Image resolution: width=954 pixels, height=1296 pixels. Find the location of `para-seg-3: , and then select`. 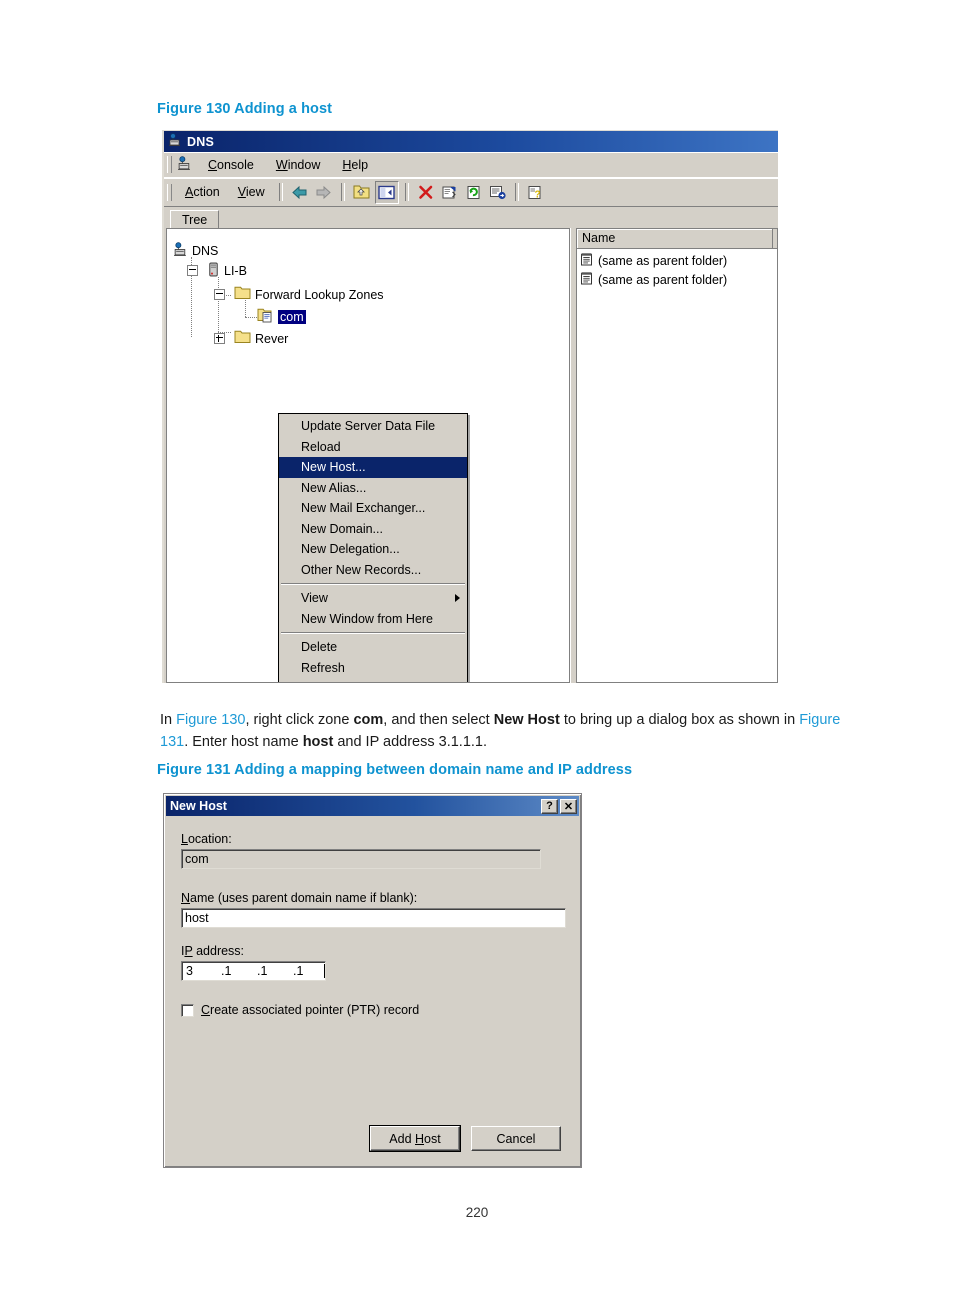

para-seg-3: , and then select is located at coordinates (438, 720).